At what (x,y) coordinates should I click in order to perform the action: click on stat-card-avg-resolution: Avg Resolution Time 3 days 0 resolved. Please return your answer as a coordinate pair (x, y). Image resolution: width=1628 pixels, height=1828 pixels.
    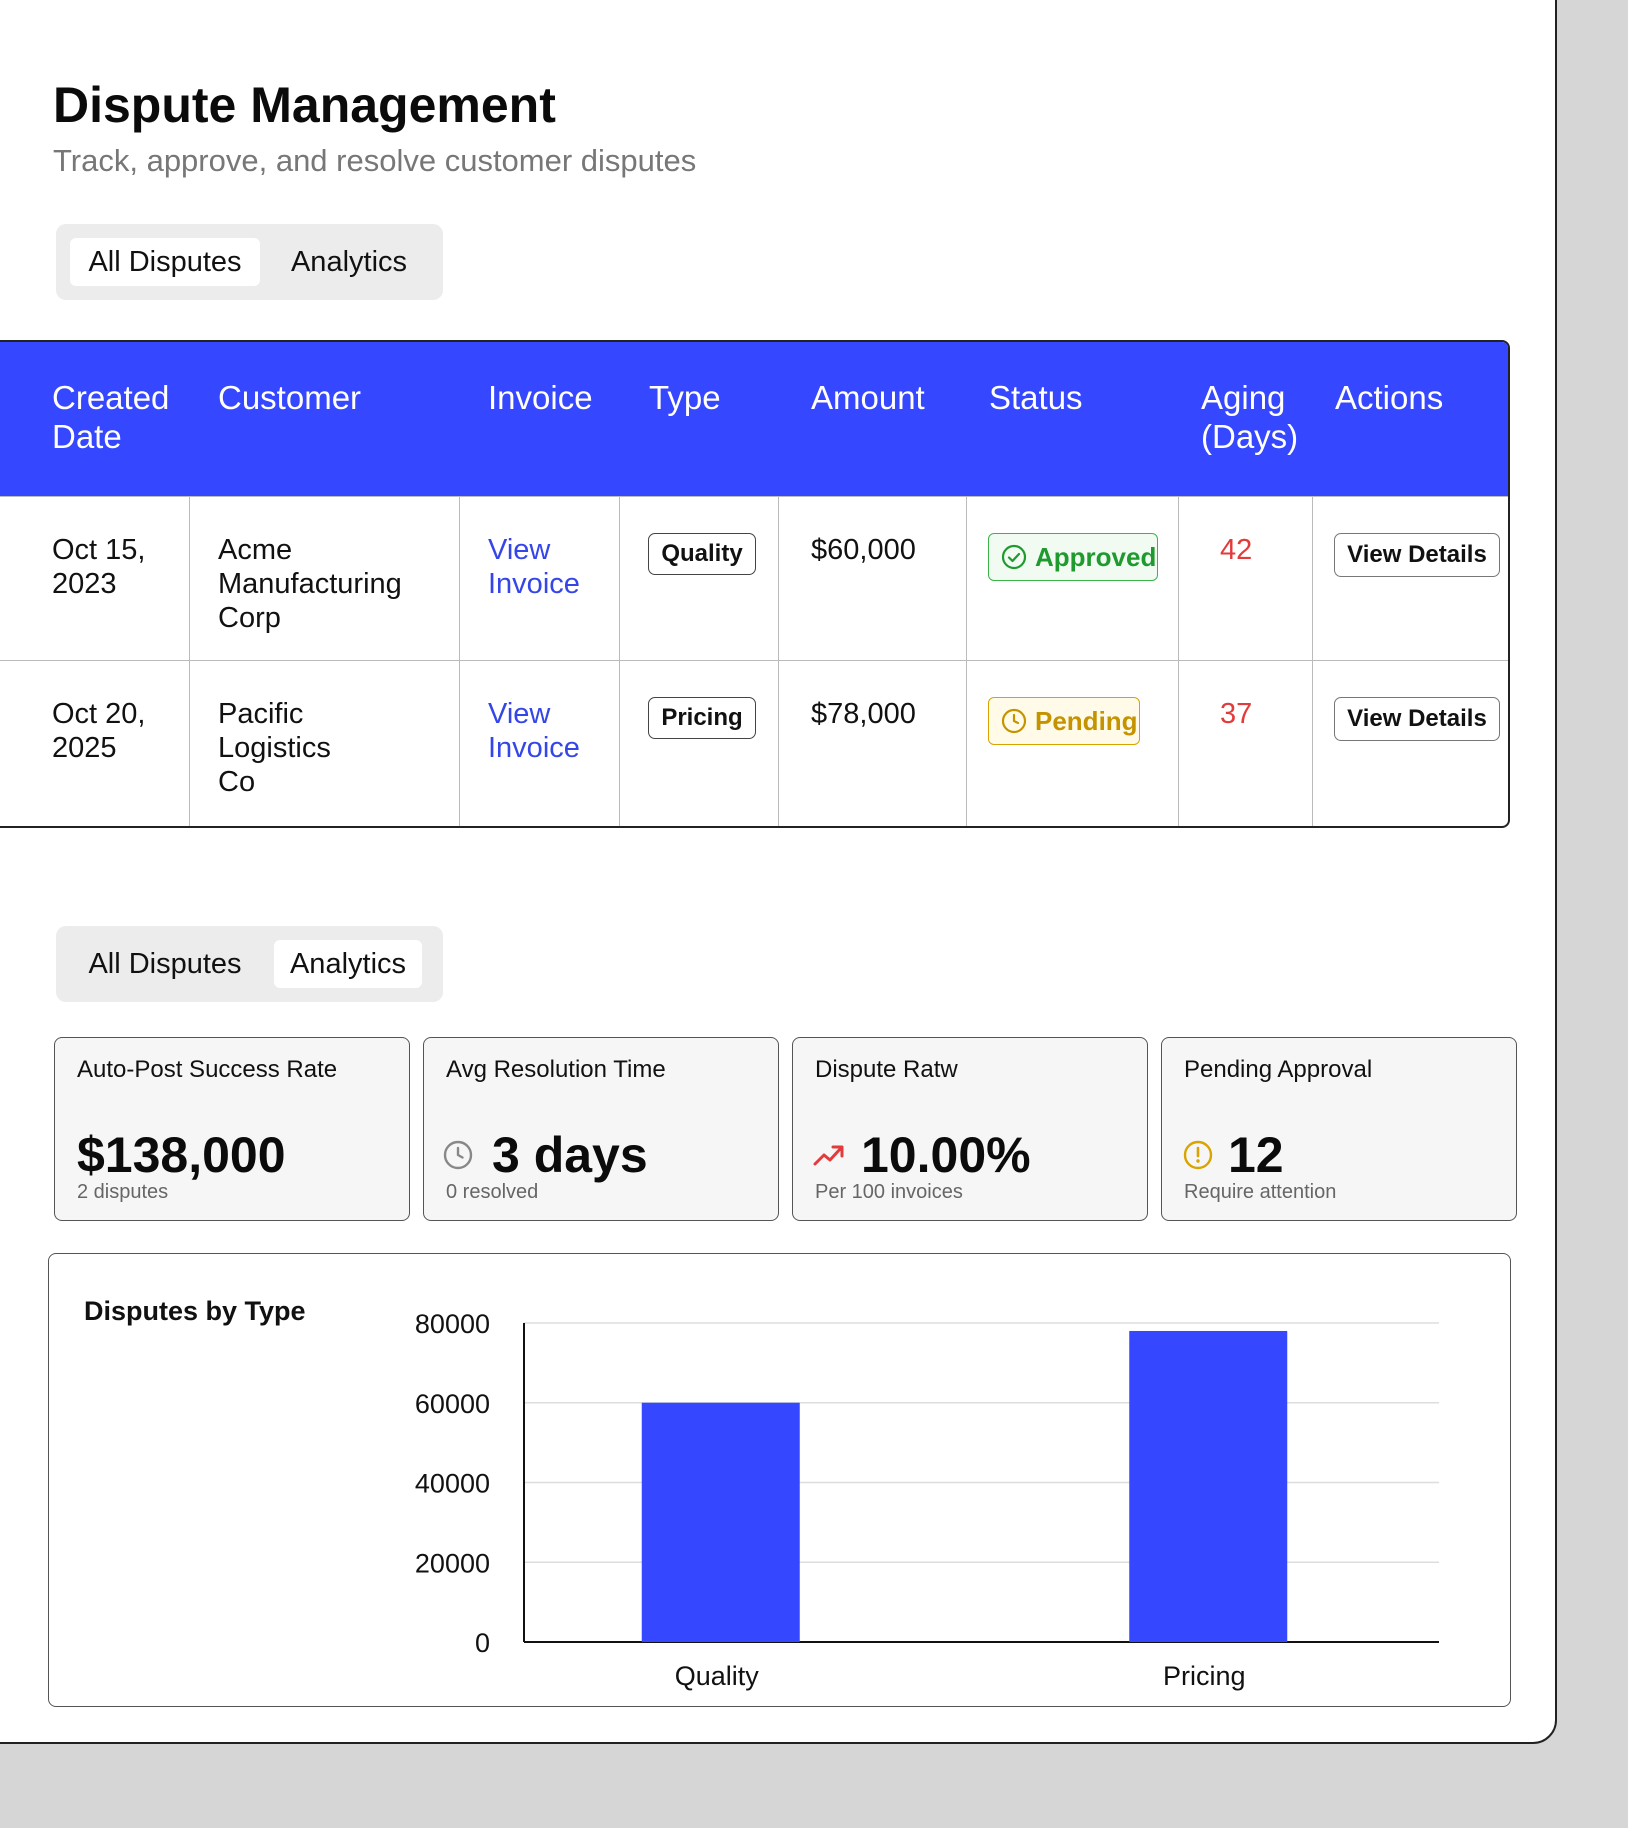
    Looking at the image, I should click on (601, 1129).